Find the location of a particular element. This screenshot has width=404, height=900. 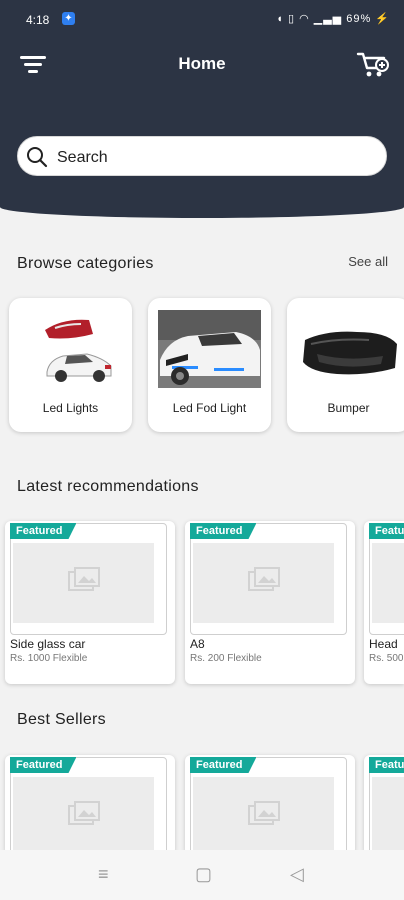

page-title: Home is located at coordinates (202, 63).